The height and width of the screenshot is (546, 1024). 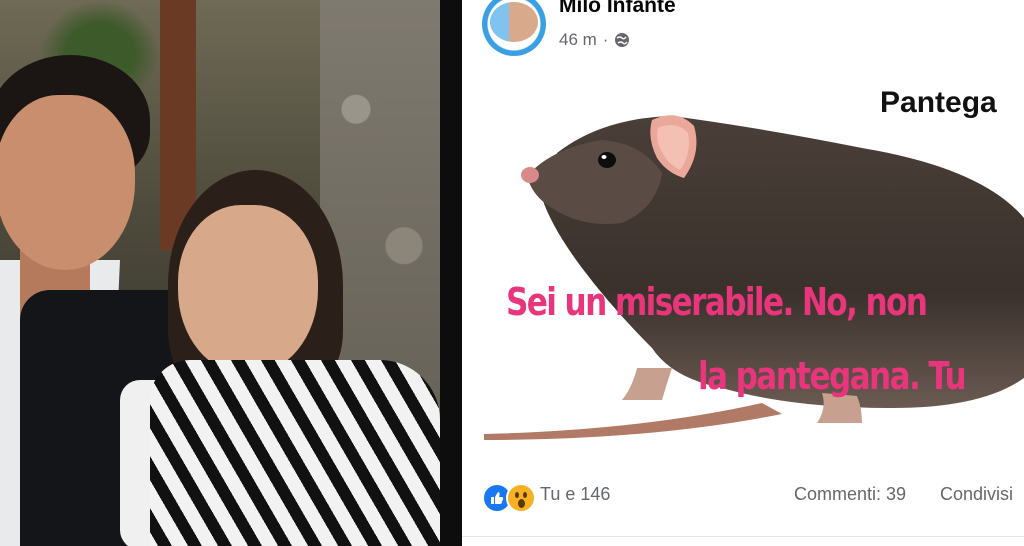 I want to click on wow-eye-left, so click(x=517, y=495).